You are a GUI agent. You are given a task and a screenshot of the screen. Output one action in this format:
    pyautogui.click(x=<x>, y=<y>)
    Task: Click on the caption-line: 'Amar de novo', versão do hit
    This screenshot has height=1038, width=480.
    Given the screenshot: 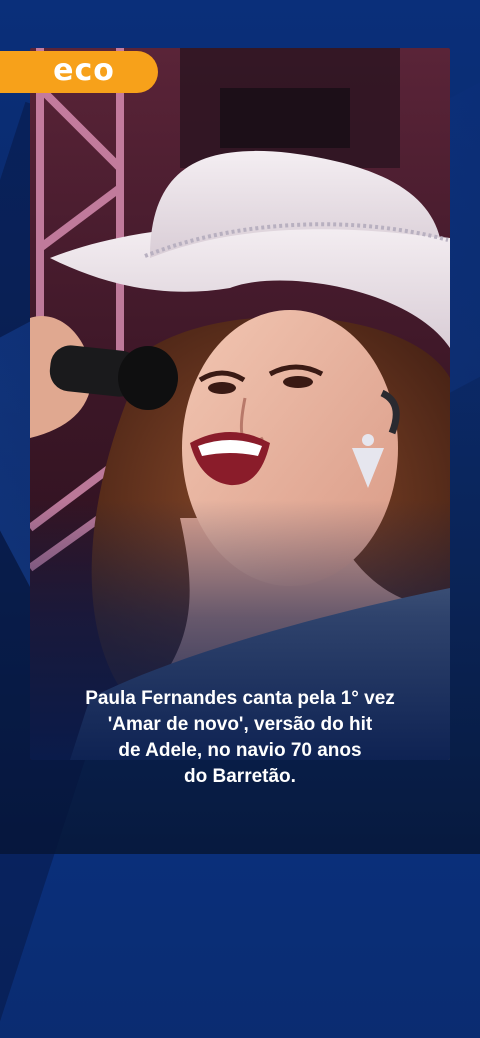 What is the action you would take?
    pyautogui.click(x=240, y=724)
    